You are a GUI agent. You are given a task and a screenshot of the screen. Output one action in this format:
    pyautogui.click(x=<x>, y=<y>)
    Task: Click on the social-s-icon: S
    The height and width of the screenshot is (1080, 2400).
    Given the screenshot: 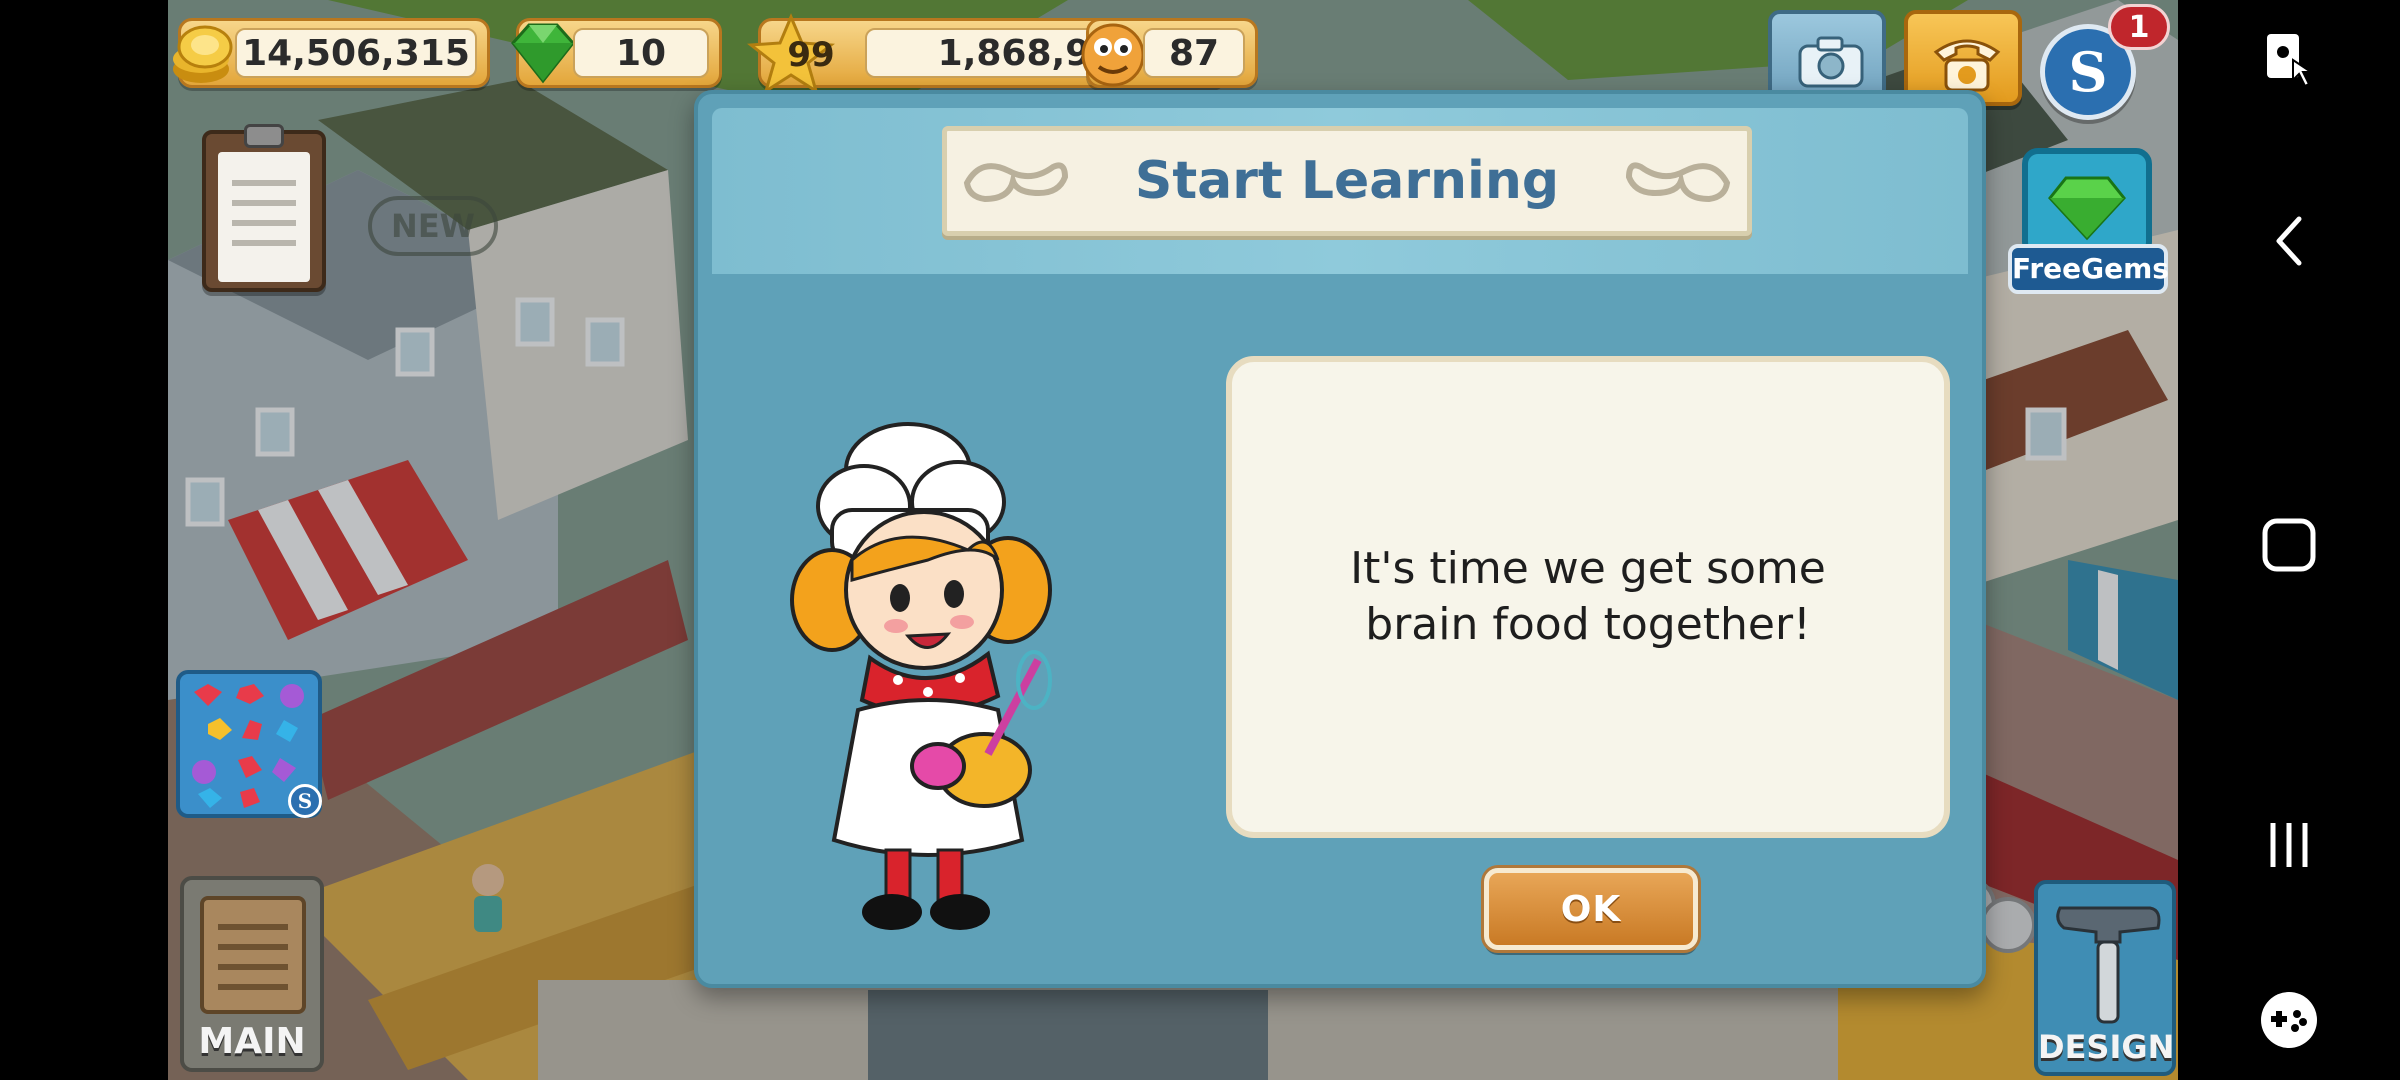 What is the action you would take?
    pyautogui.click(x=2088, y=72)
    